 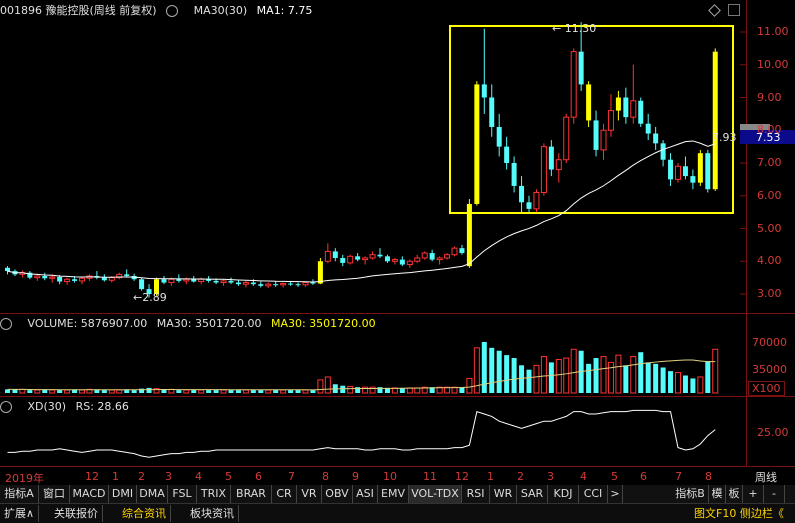 I want to click on volume-gear-icon, so click(x=9, y=323).